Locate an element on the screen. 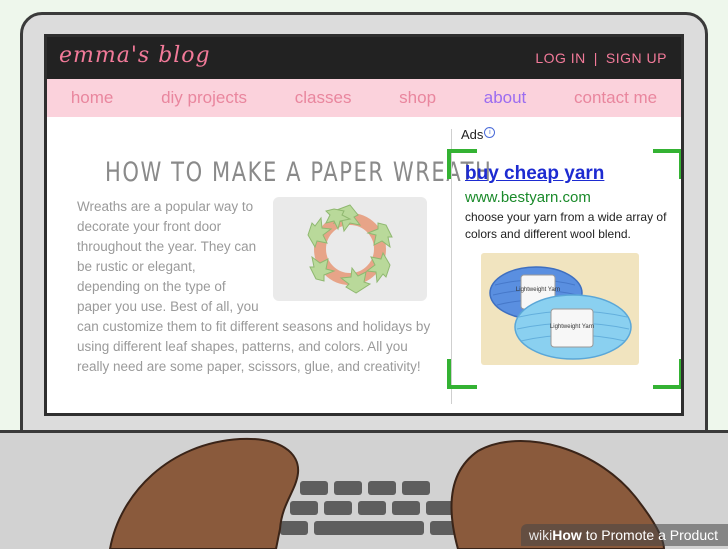 This screenshot has height=549, width=728. watermark-title: to Promote a Product is located at coordinates (651, 535).